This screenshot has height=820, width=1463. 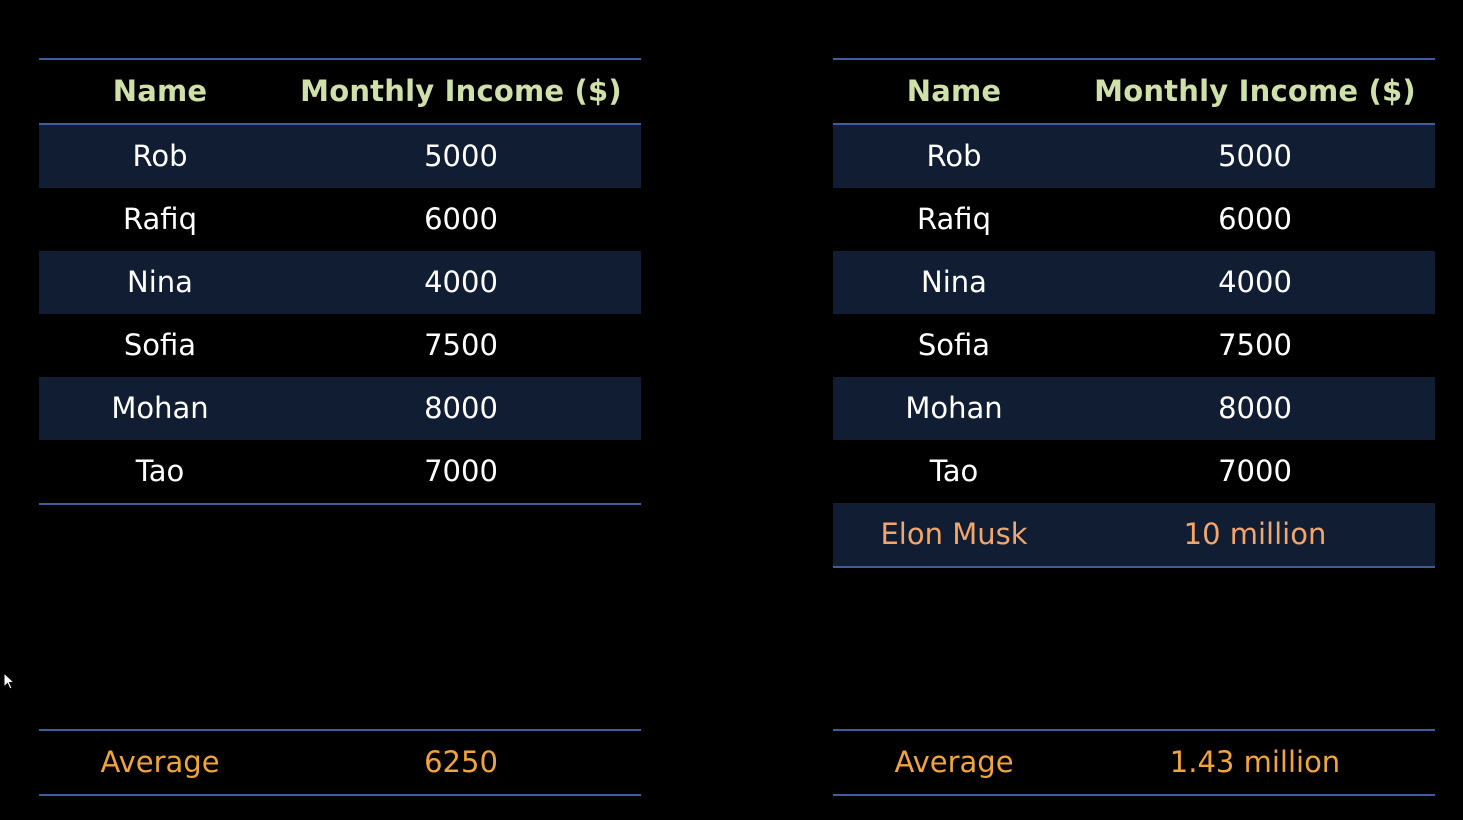 I want to click on average-value: 6250, so click(x=461, y=762).